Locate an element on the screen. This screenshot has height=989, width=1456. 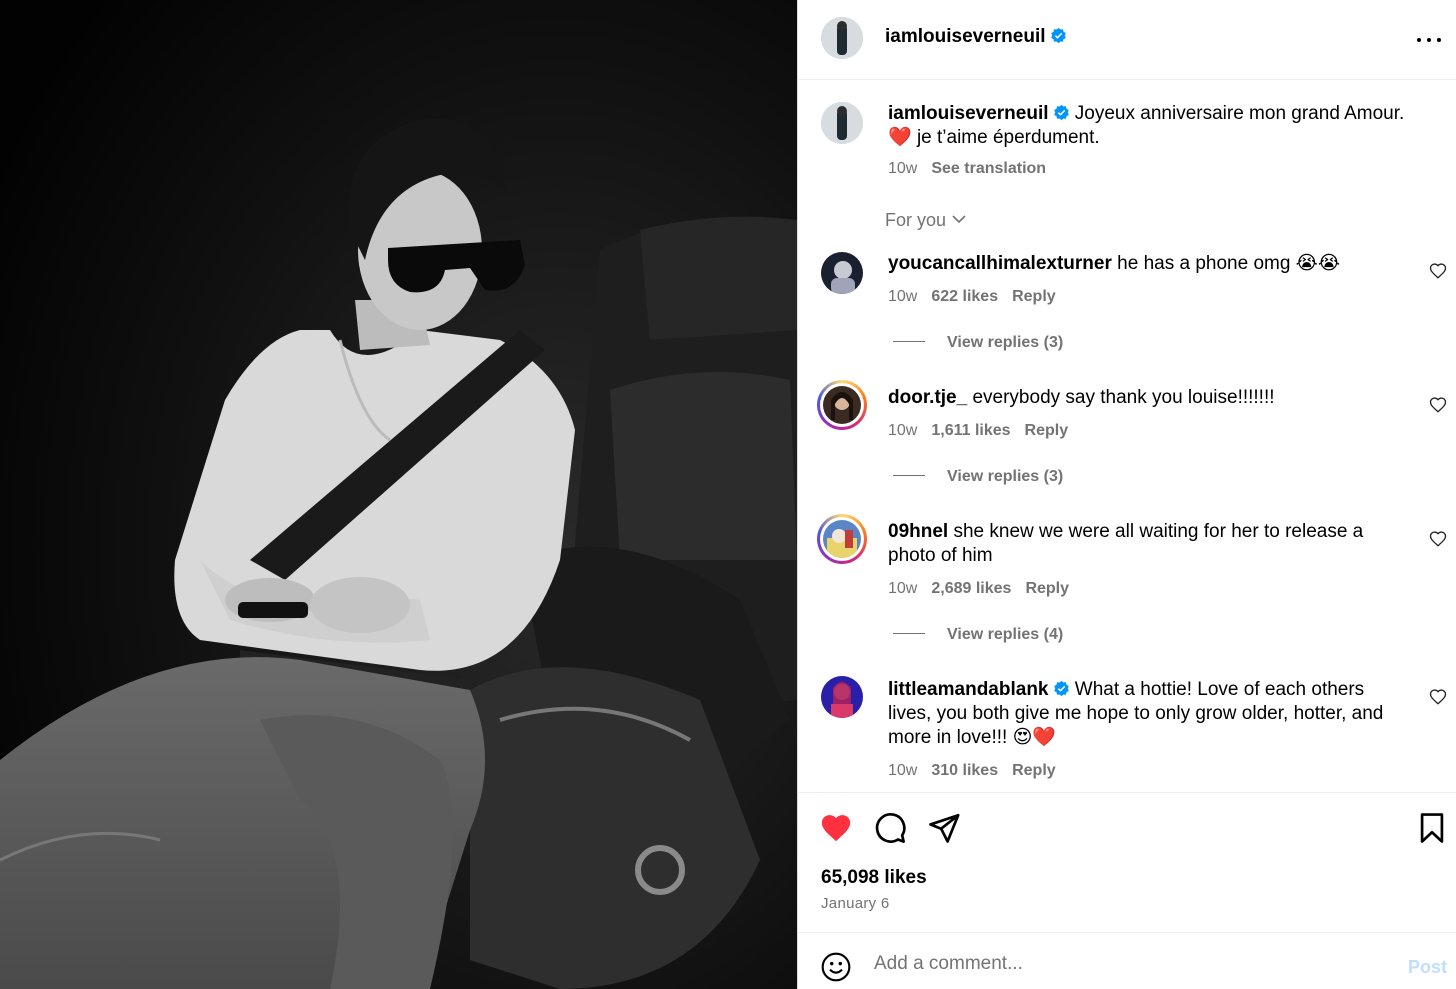
caption-line-1: Joyeux anniversaire mon grand Amour. is located at coordinates (1239, 113).